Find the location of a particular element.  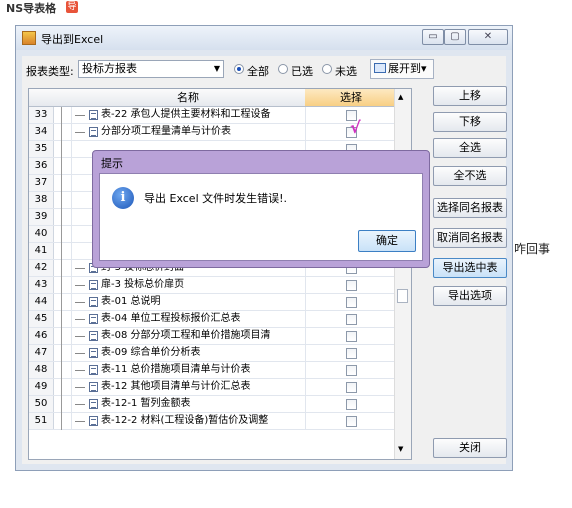

table-row: 46 表-08 分部分项工程和单价措施项目清 is located at coordinates (213, 336).